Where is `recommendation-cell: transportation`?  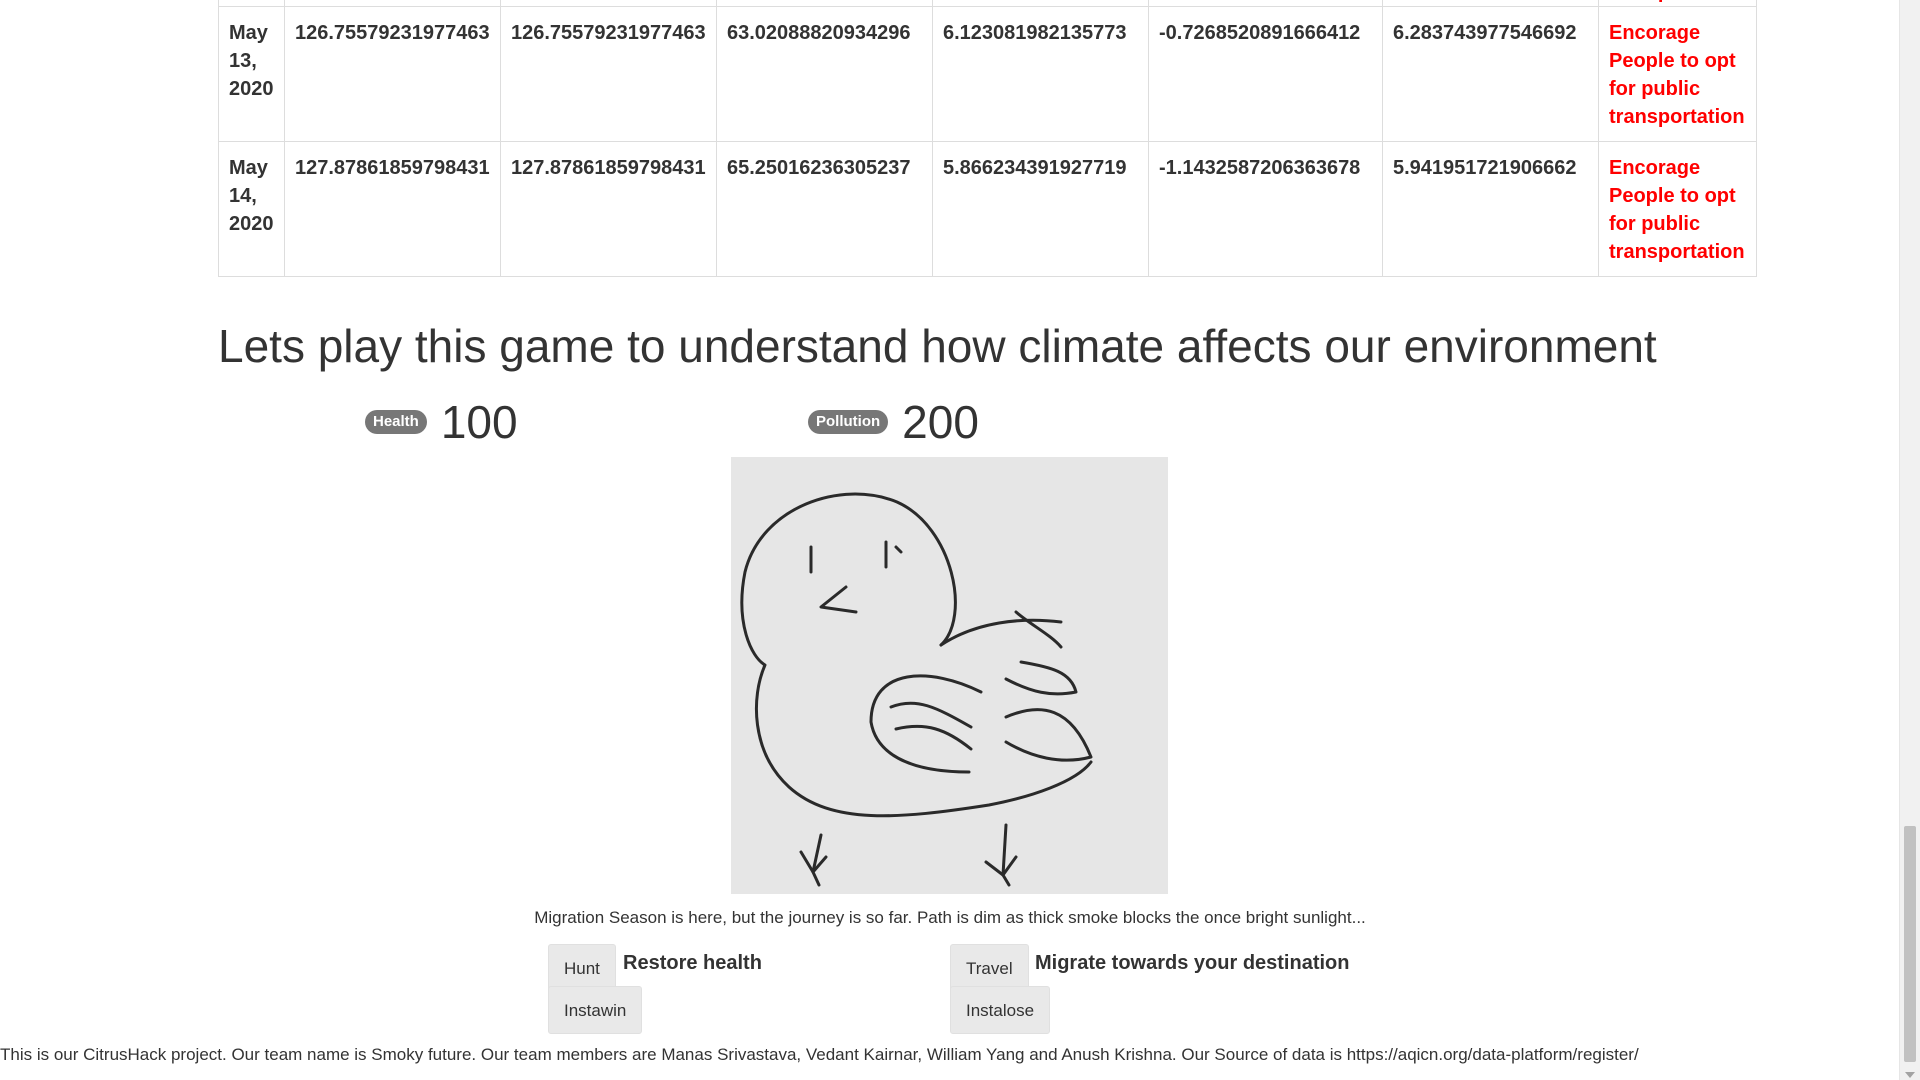 recommendation-cell: transportation is located at coordinates (1677, 3).